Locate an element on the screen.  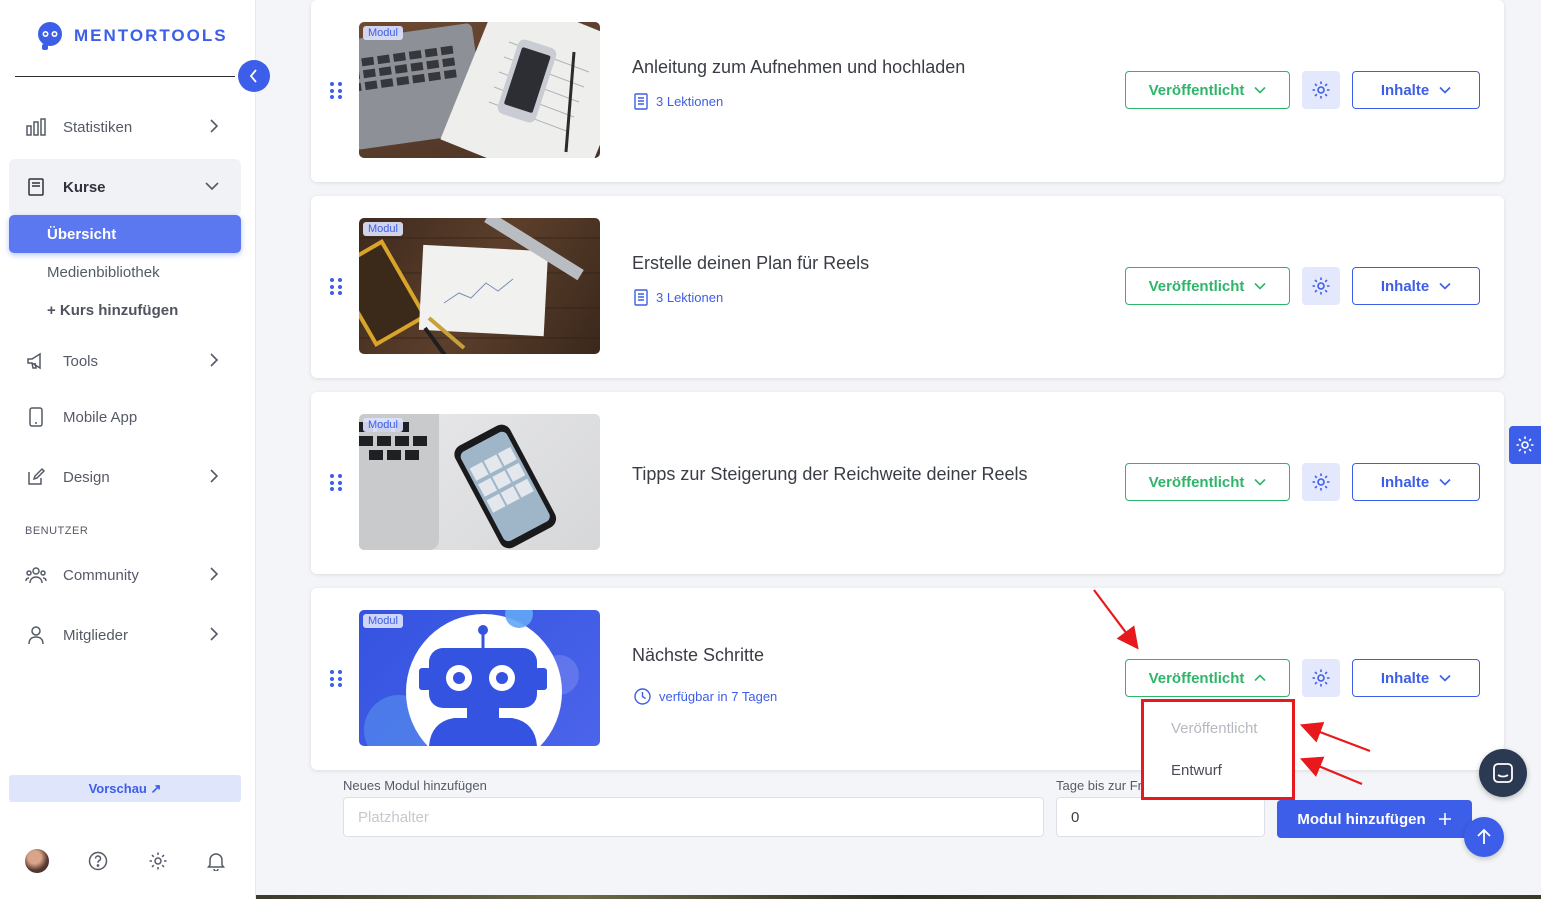
sidebar-collapse-button is located at coordinates (254, 76).